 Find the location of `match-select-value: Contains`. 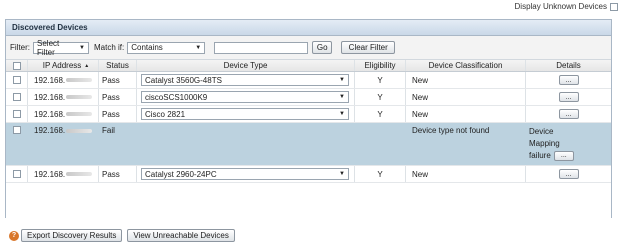

match-select-value: Contains is located at coordinates (147, 47).